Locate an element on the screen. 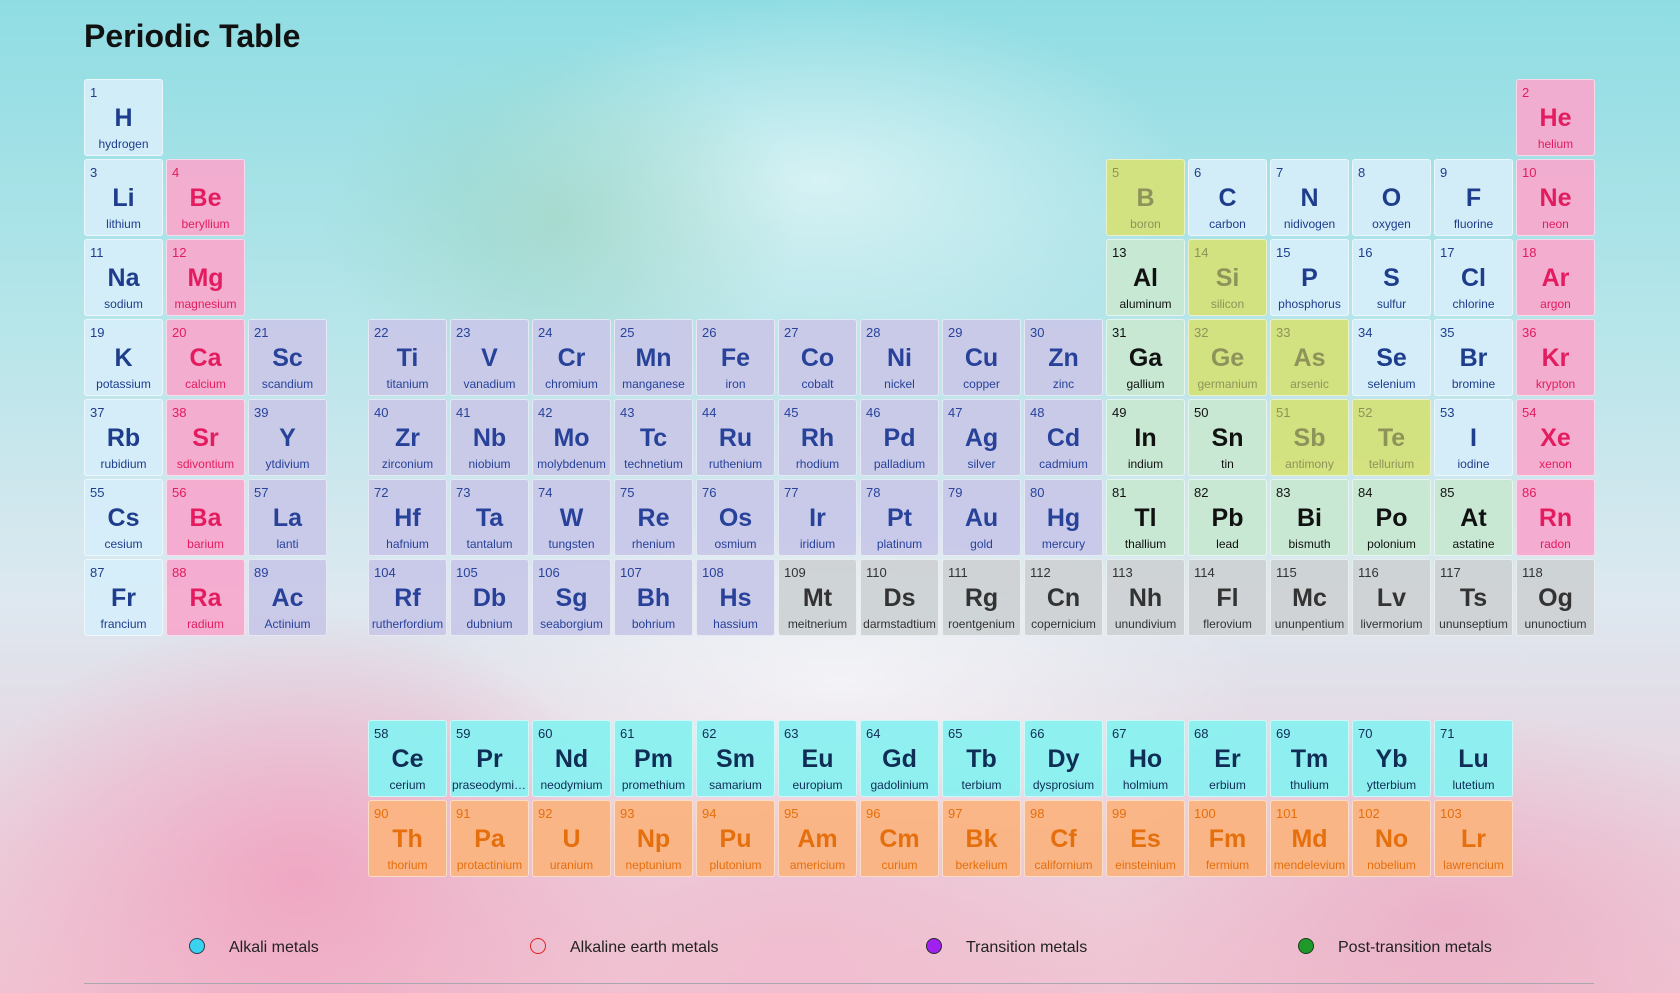  element-tile-rhodium: 45 Rh rhodium is located at coordinates (817, 437).